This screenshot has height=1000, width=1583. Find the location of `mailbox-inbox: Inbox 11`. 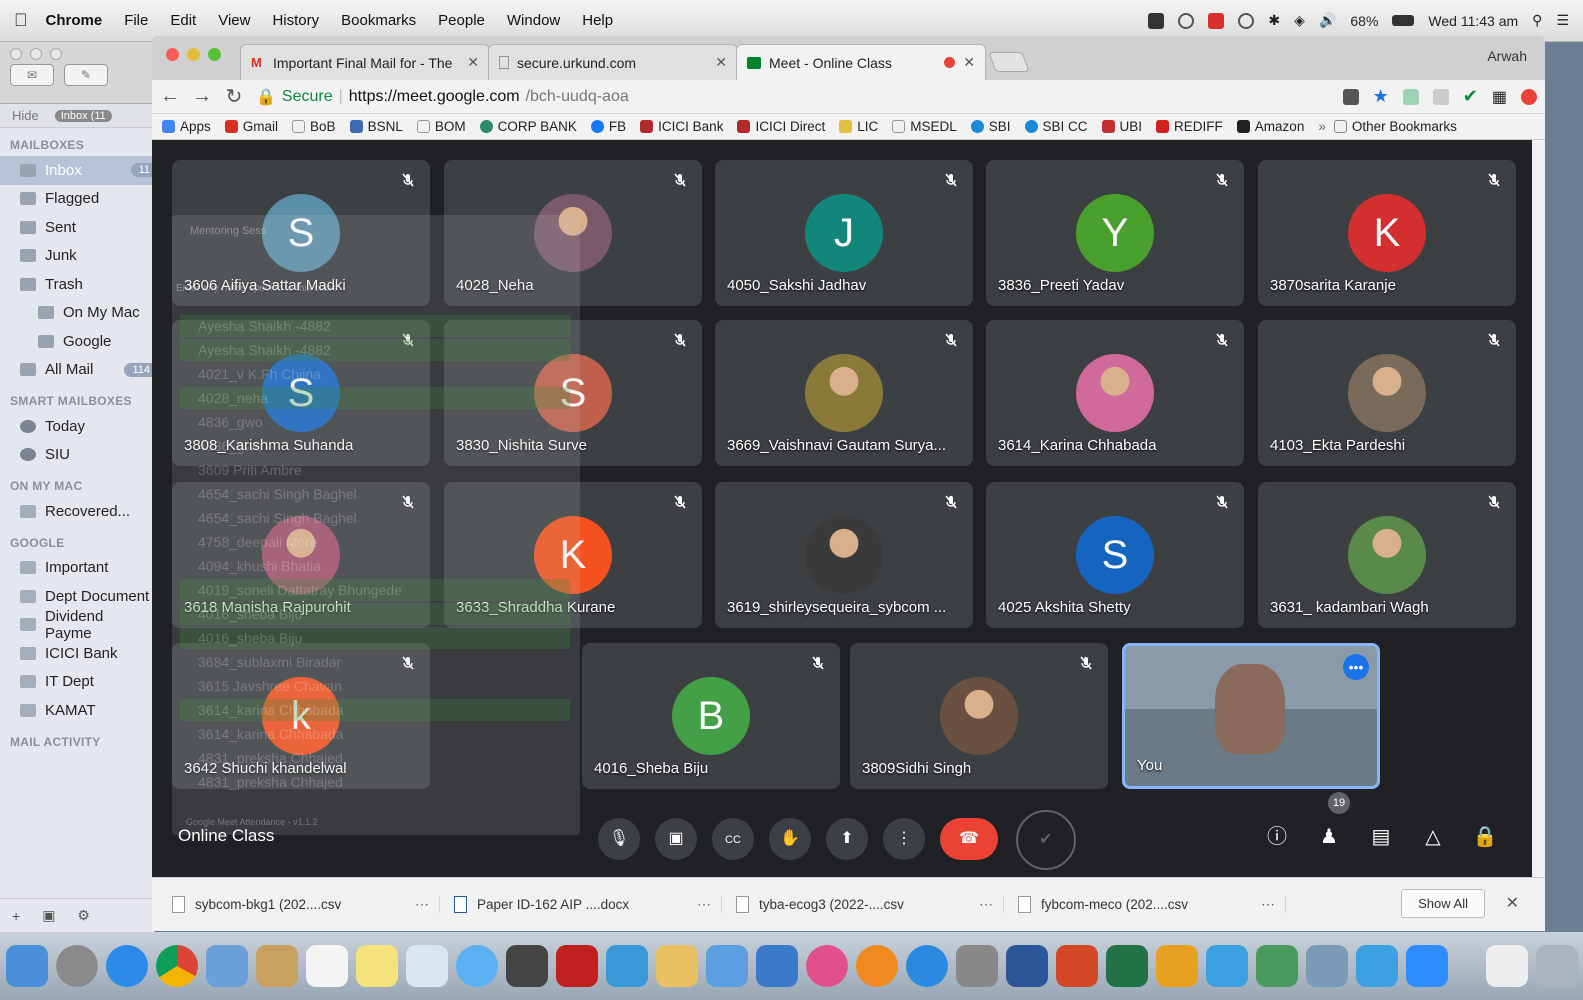

mailbox-inbox: Inbox 11 is located at coordinates (77, 170).